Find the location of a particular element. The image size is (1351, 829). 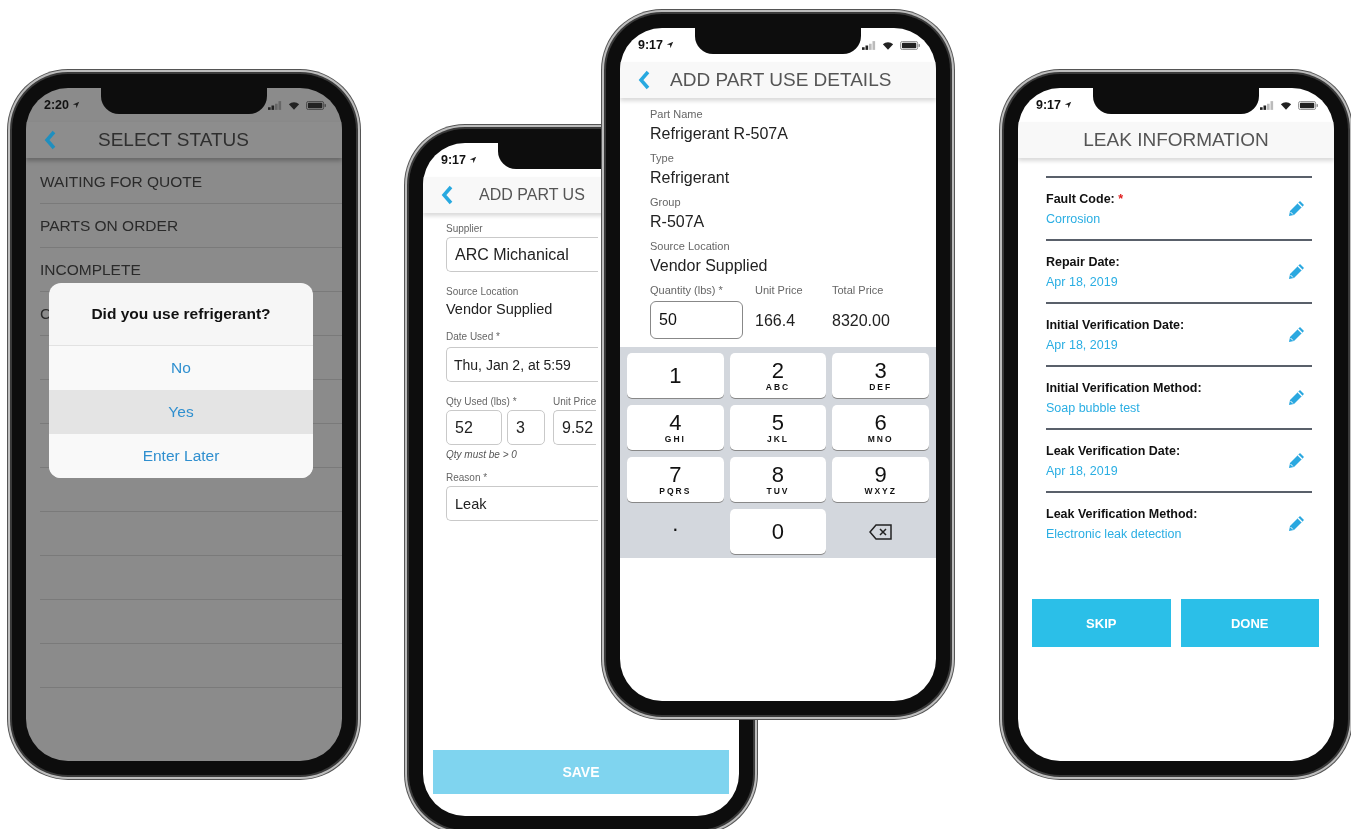

field-label: Reason * is located at coordinates (467, 477).